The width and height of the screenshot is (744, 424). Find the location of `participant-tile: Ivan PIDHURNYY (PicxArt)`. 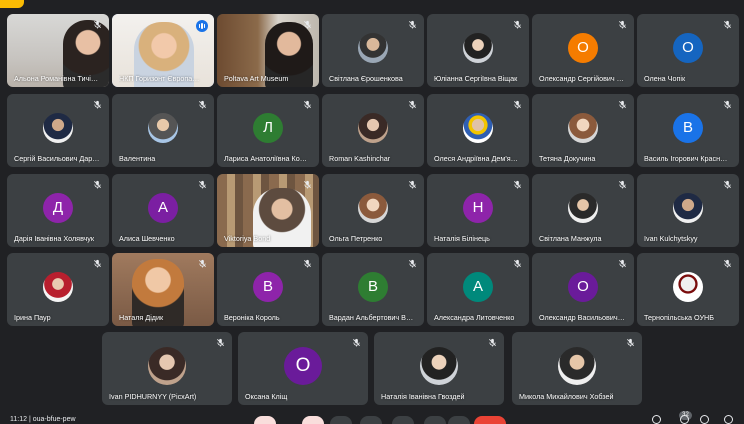

participant-tile: Ivan PIDHURNYY (PicxArt) is located at coordinates (167, 368).